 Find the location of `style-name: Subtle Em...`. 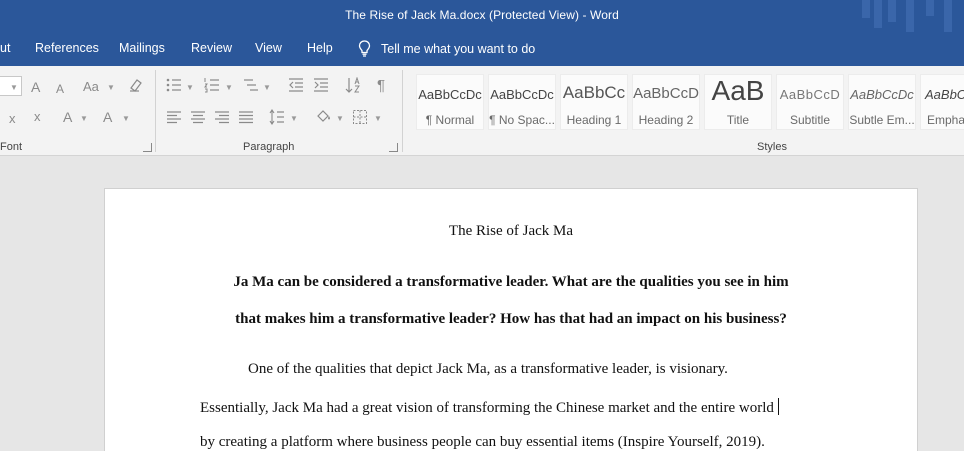

style-name: Subtle Em... is located at coordinates (882, 120).